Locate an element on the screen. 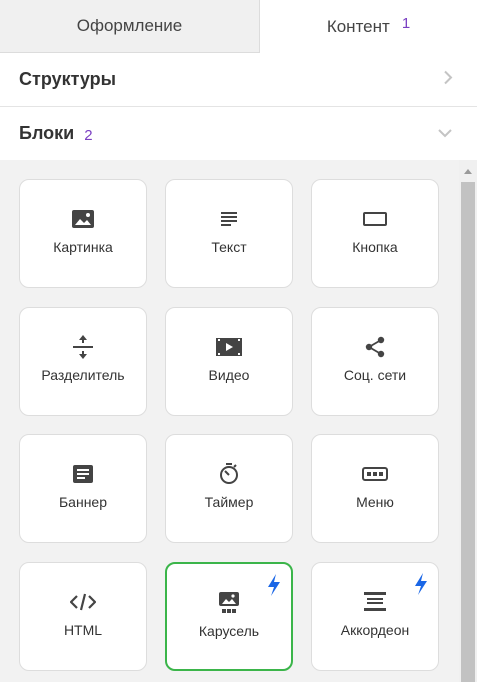 The width and height of the screenshot is (477, 682). block-label: Таймер is located at coordinates (229, 502).